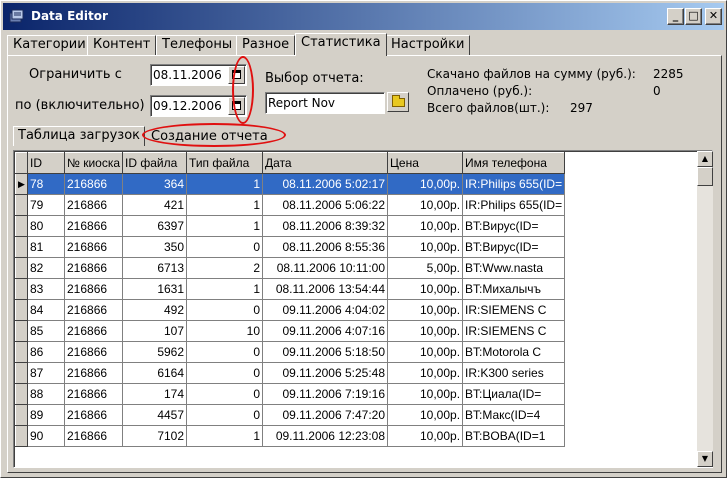 The height and width of the screenshot is (478, 727). Describe the element at coordinates (225, 331) in the screenshot. I see `cell-file-type: 10` at that location.